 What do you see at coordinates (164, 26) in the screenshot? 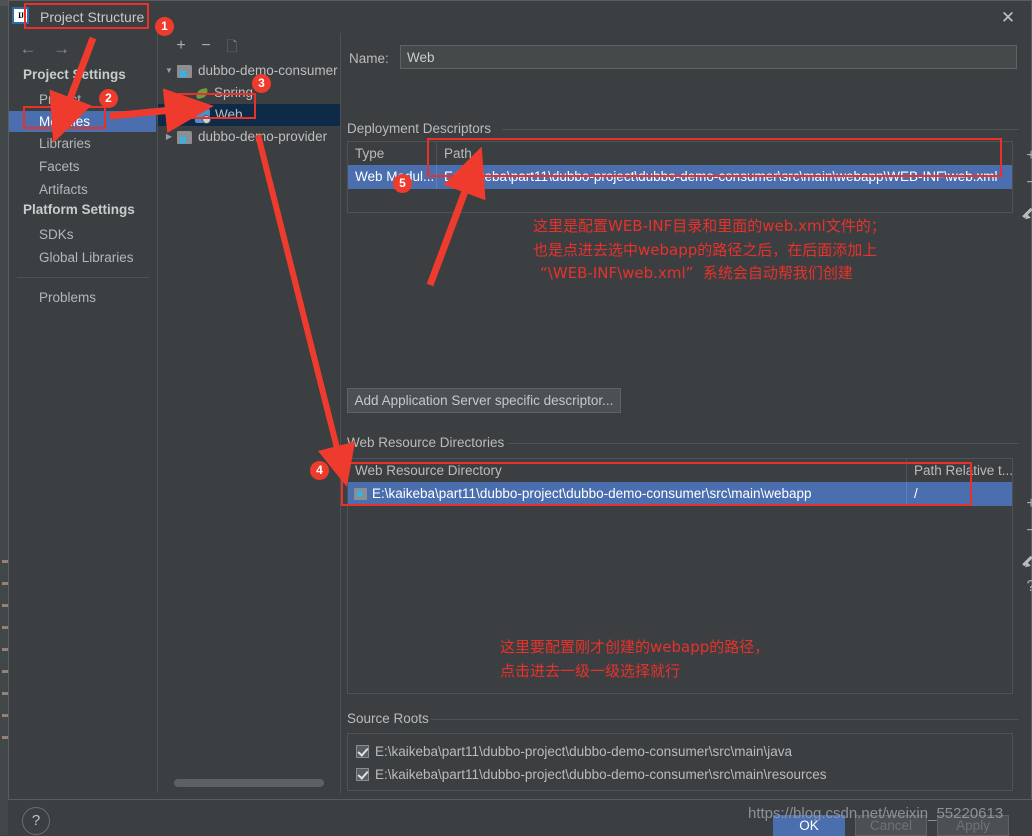
I see `badge-1: 1` at bounding box center [164, 26].